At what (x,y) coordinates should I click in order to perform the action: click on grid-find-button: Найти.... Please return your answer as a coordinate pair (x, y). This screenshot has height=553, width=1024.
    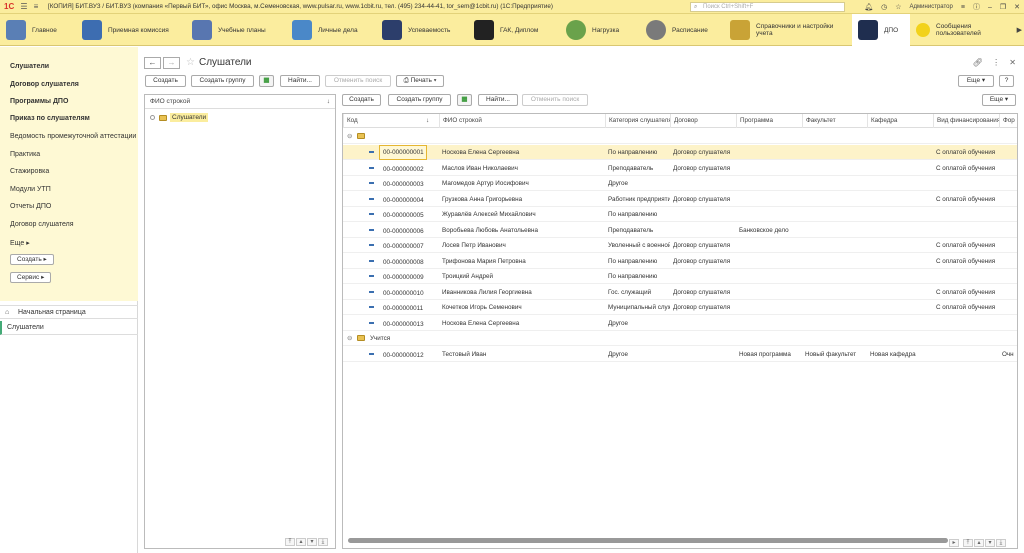
    Looking at the image, I should click on (498, 100).